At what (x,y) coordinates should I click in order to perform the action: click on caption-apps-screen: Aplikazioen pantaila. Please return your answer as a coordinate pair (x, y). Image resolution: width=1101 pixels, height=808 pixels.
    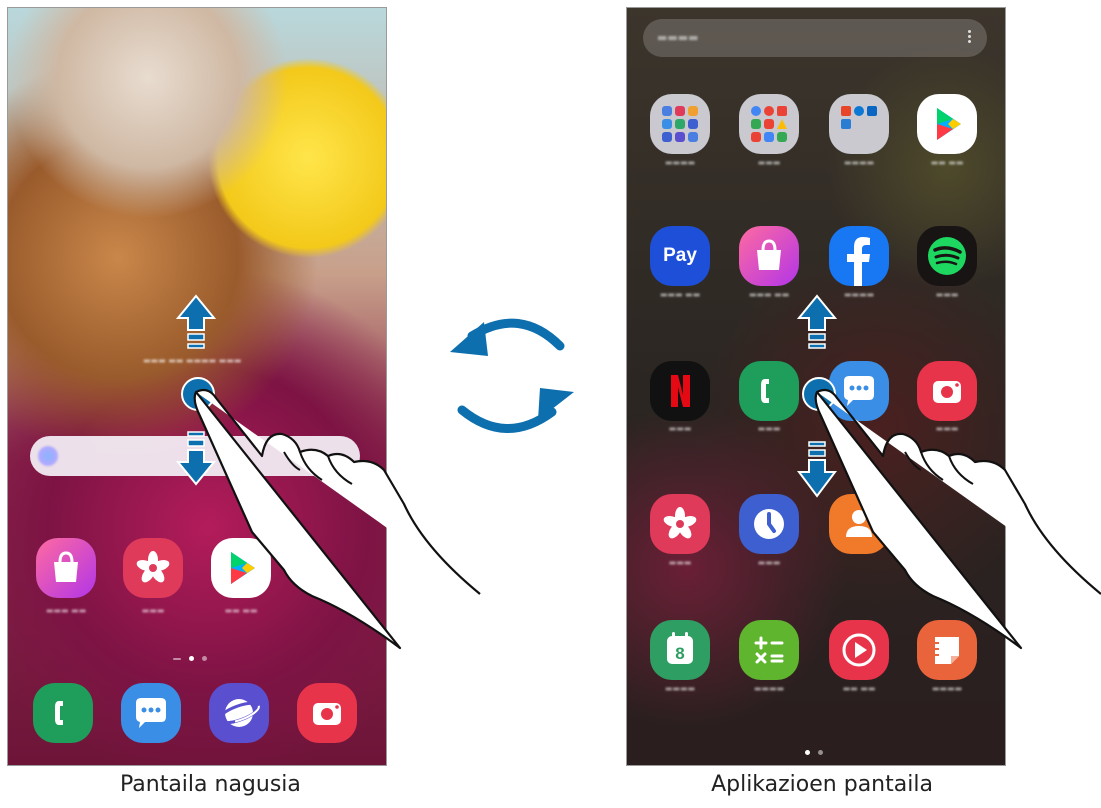
    Looking at the image, I should click on (822, 784).